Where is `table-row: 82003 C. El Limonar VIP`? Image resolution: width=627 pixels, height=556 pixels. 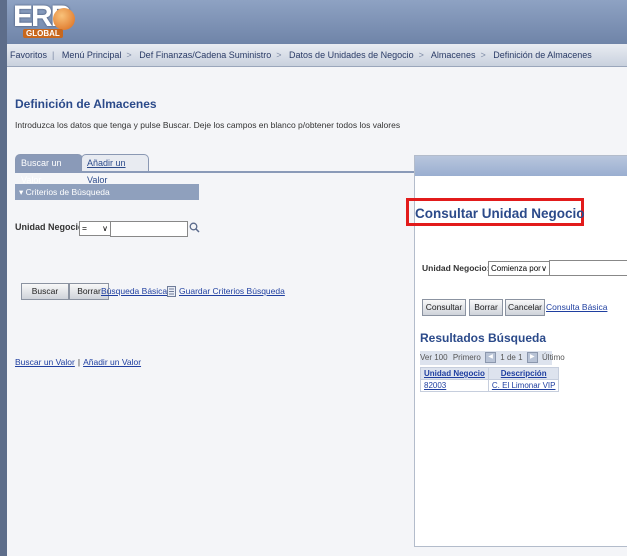
table-row: 82003 C. El Limonar VIP is located at coordinates (490, 385).